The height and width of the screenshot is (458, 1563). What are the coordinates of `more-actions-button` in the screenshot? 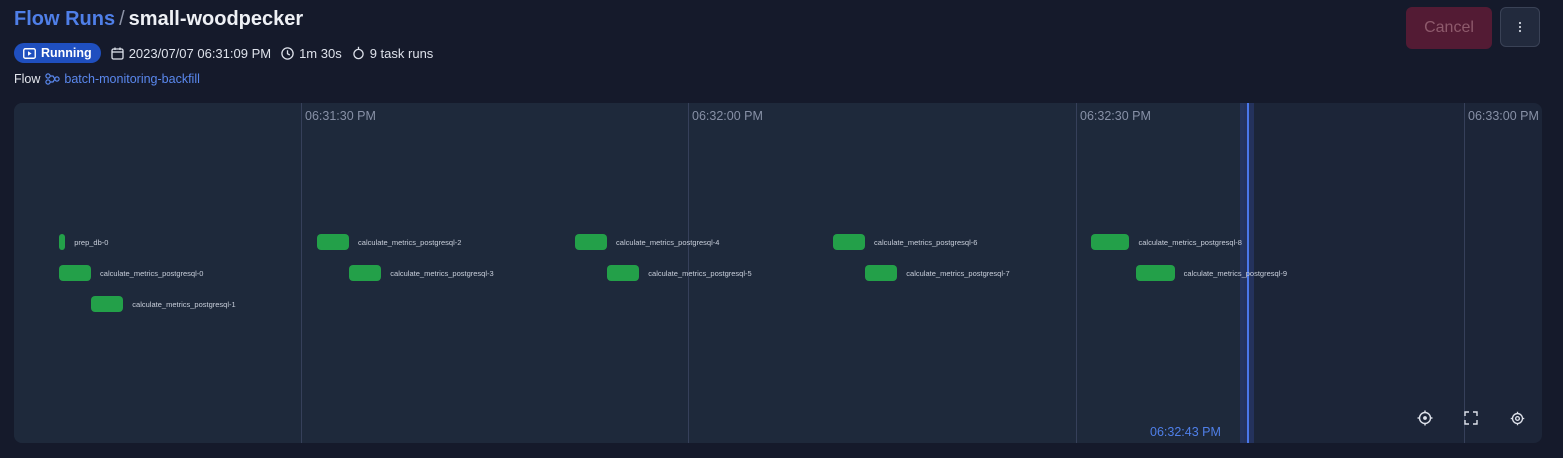 It's located at (1520, 27).